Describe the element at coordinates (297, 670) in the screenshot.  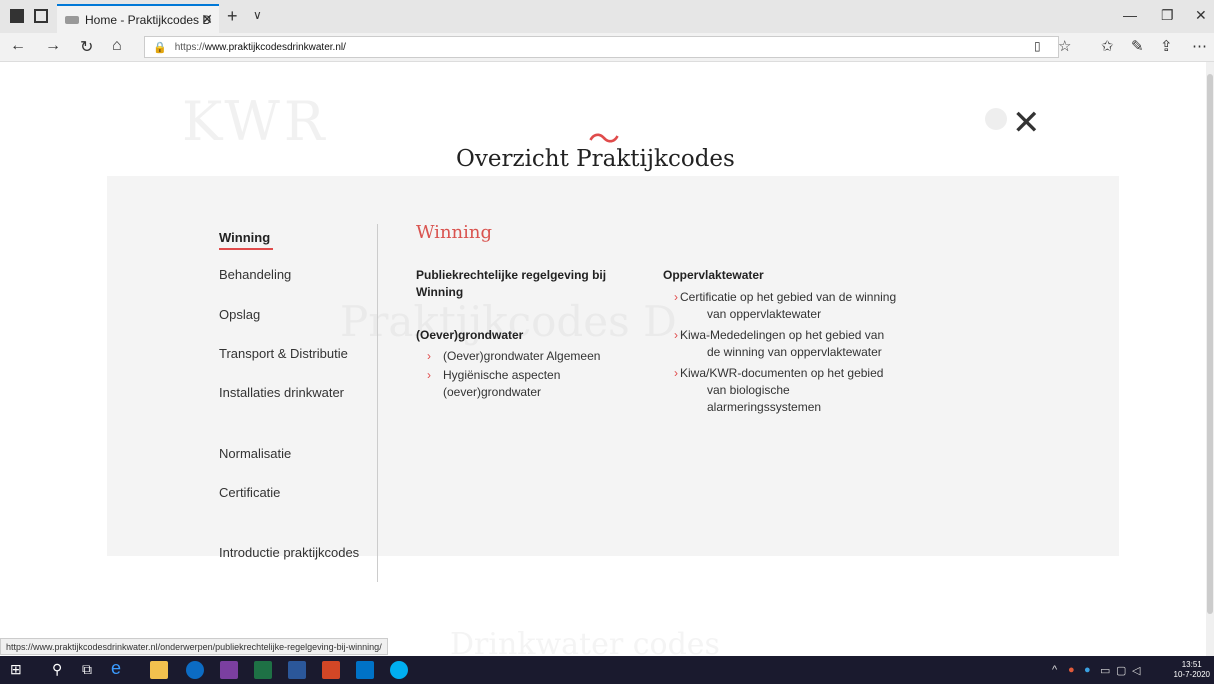
I see `word-icon` at that location.